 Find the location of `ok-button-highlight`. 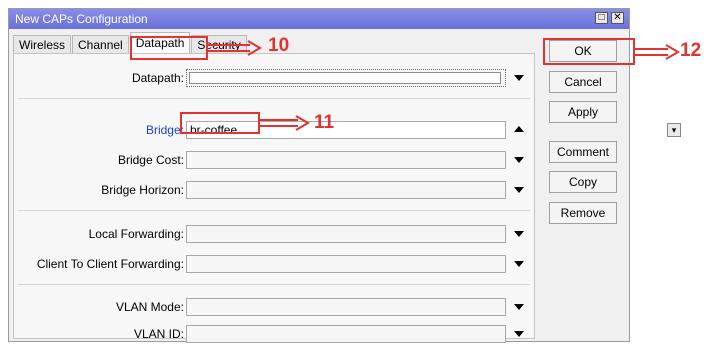

ok-button-highlight is located at coordinates (589, 51).